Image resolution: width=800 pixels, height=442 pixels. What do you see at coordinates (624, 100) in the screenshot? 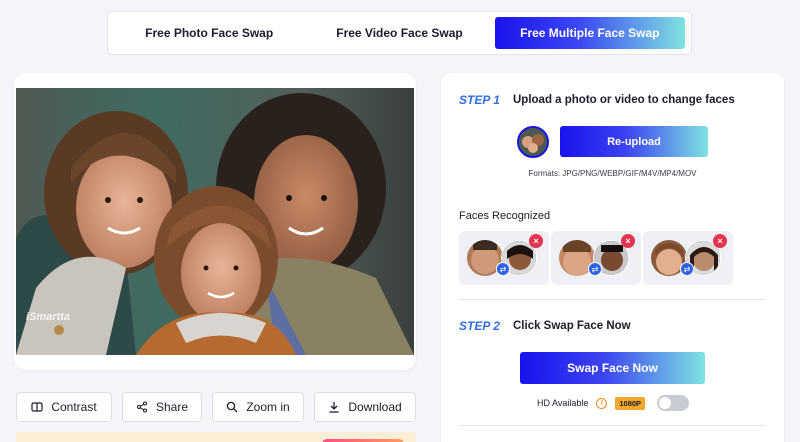
I see `step1-instruction: Upload a photo or video to change faces` at bounding box center [624, 100].